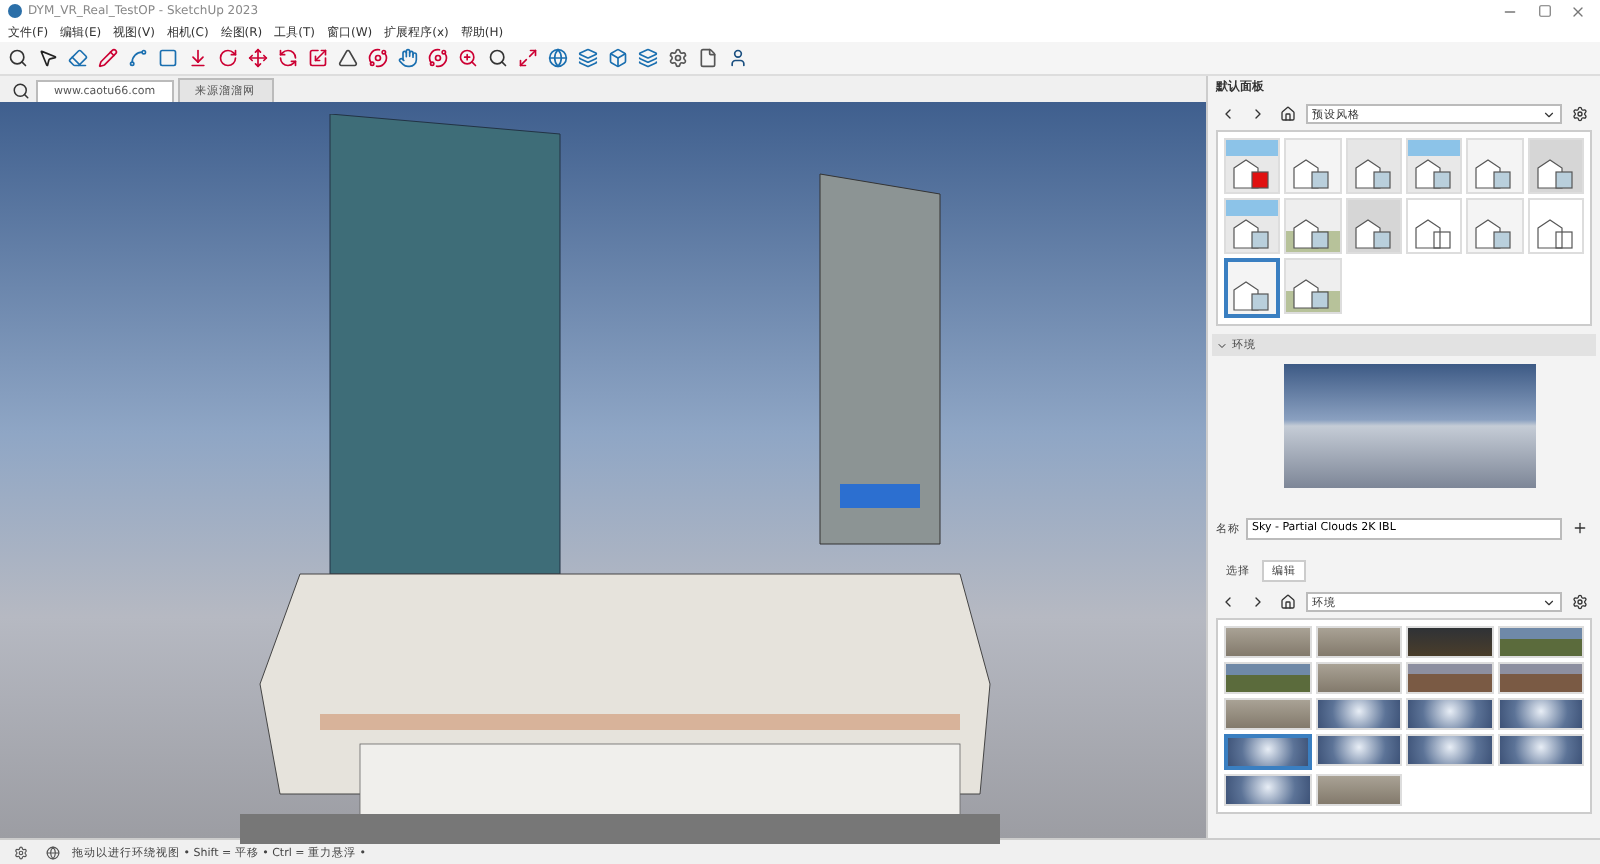 This screenshot has height=864, width=1600. What do you see at coordinates (48, 58) in the screenshot?
I see `pointer-icon` at bounding box center [48, 58].